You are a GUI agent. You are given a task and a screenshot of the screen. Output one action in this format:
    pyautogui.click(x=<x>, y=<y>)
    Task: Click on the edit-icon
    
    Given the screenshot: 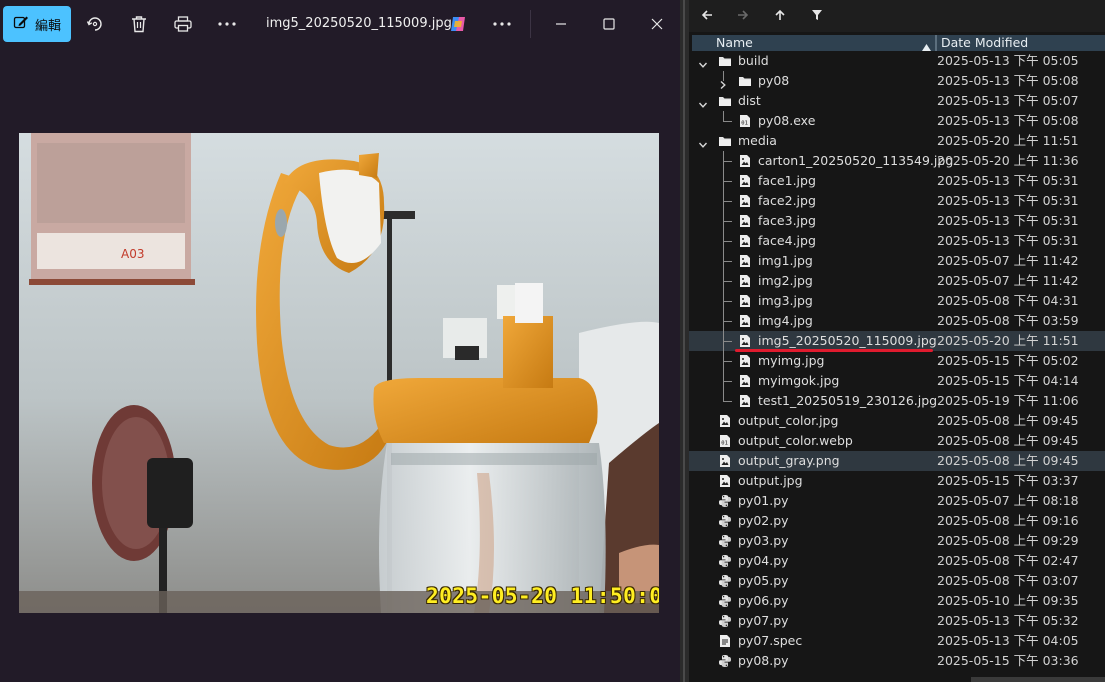 What is the action you would take?
    pyautogui.click(x=21, y=24)
    